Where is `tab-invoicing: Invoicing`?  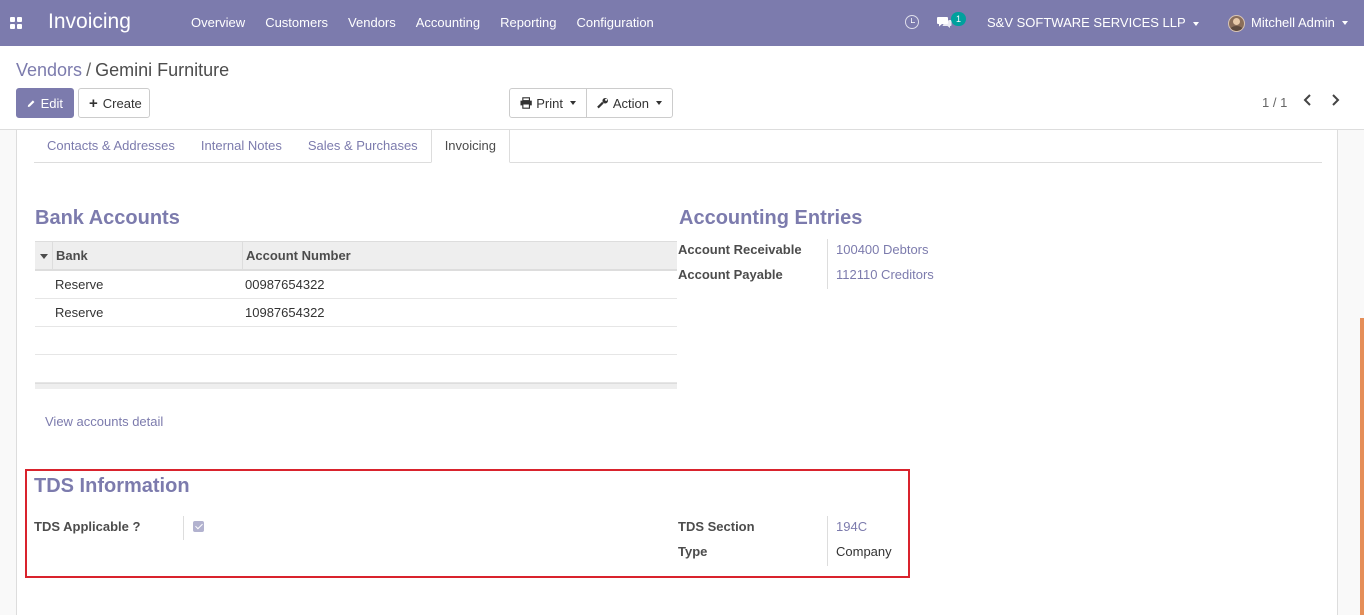 tab-invoicing: Invoicing is located at coordinates (470, 146).